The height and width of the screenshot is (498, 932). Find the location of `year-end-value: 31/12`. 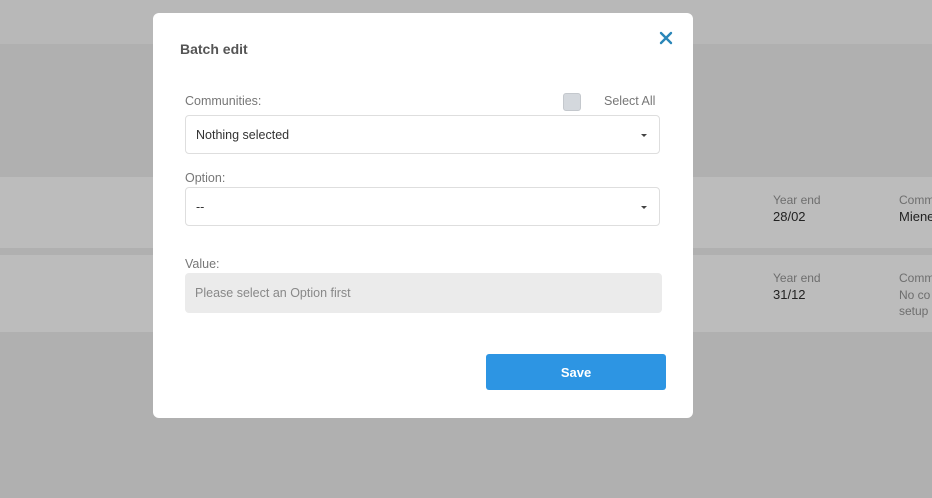

year-end-value: 31/12 is located at coordinates (789, 294).